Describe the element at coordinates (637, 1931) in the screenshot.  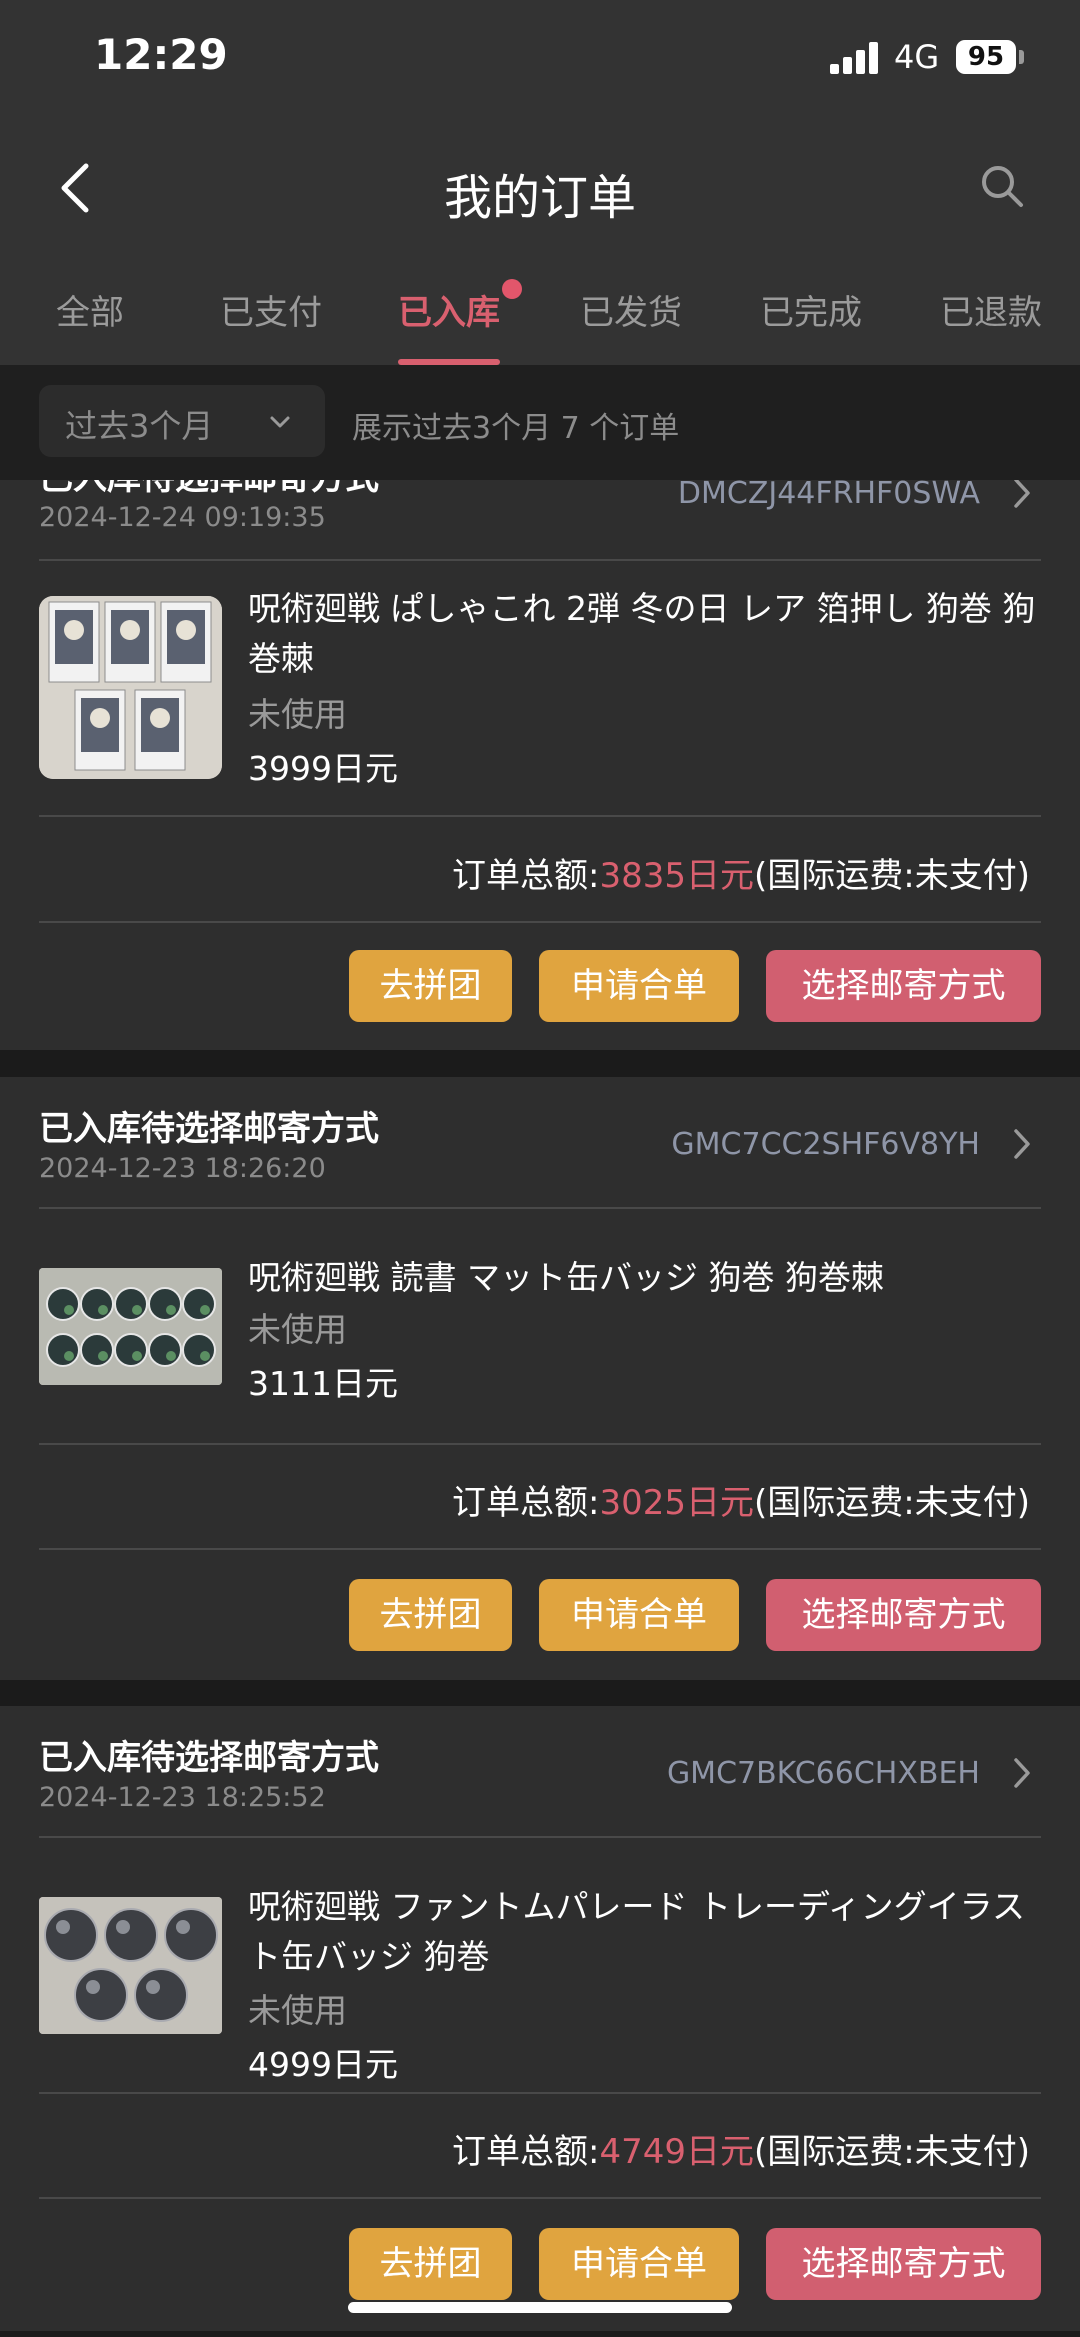
I see `product-title: 呪術廻戦 ファントムパレード トレーディングイラスト缶バッジ 狗巻` at that location.